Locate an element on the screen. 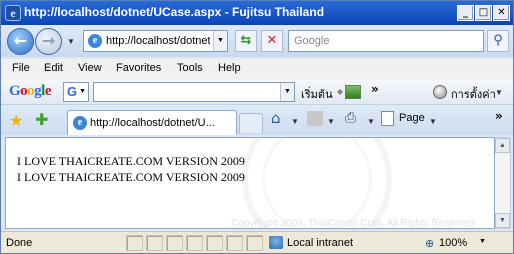 The image size is (514, 254). minimize-button: _ is located at coordinates (465, 13).